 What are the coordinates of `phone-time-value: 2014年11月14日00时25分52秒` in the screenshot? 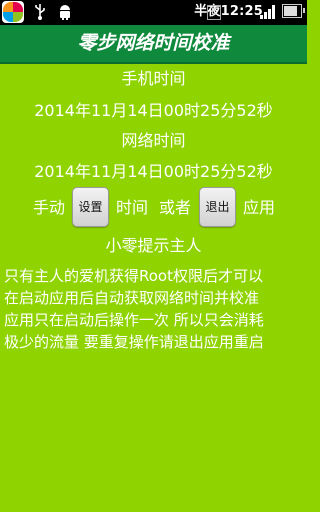 It's located at (153, 110).